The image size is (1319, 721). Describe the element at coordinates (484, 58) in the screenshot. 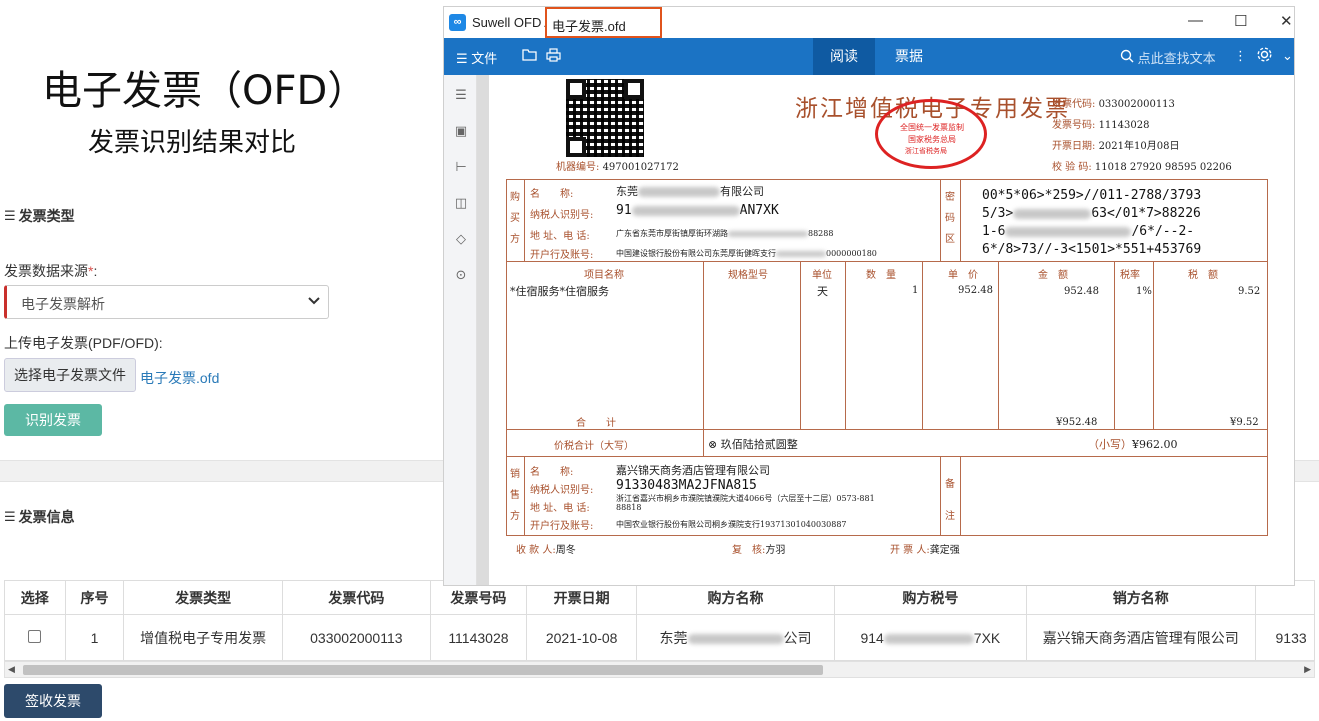

I see `file-menu-label: 文件` at that location.